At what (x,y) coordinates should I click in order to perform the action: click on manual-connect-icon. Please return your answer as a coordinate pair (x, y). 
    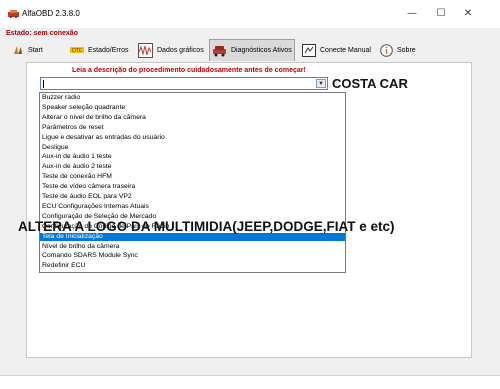
    Looking at the image, I should click on (309, 50).